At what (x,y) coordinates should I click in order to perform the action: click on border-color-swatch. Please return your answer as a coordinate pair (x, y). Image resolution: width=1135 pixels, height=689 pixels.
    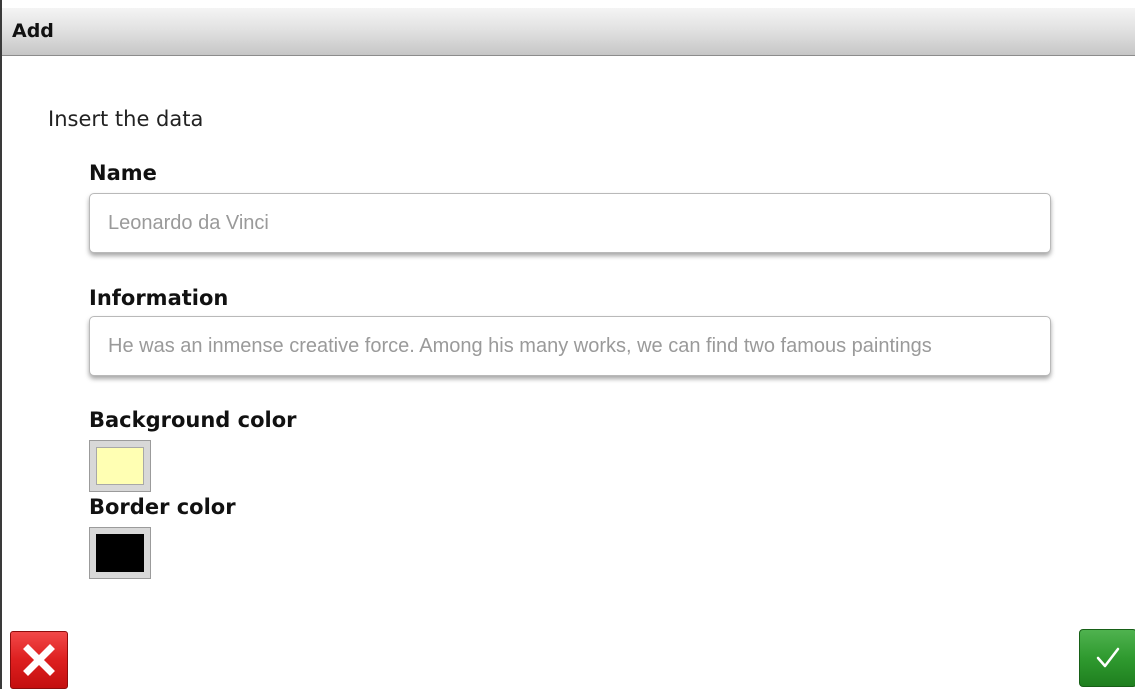
    Looking at the image, I should click on (120, 553).